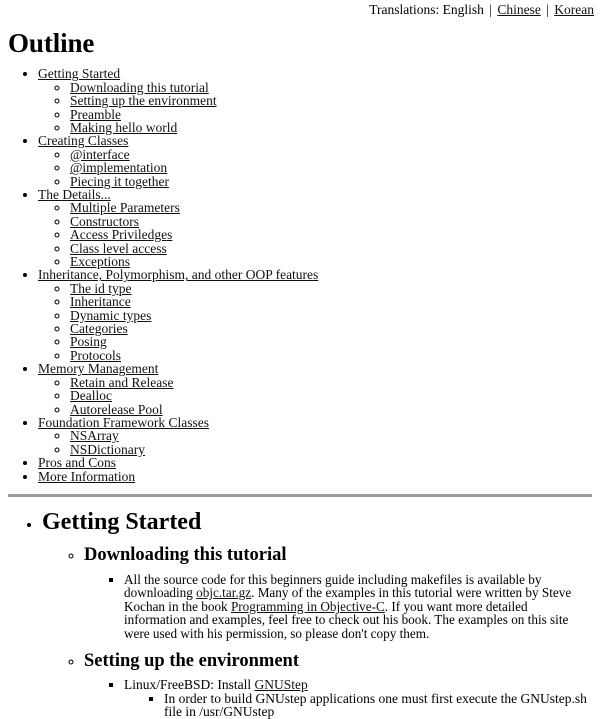 The width and height of the screenshot is (600, 719). I want to click on outline-subitem: Autorelease Pool, so click(331, 409).